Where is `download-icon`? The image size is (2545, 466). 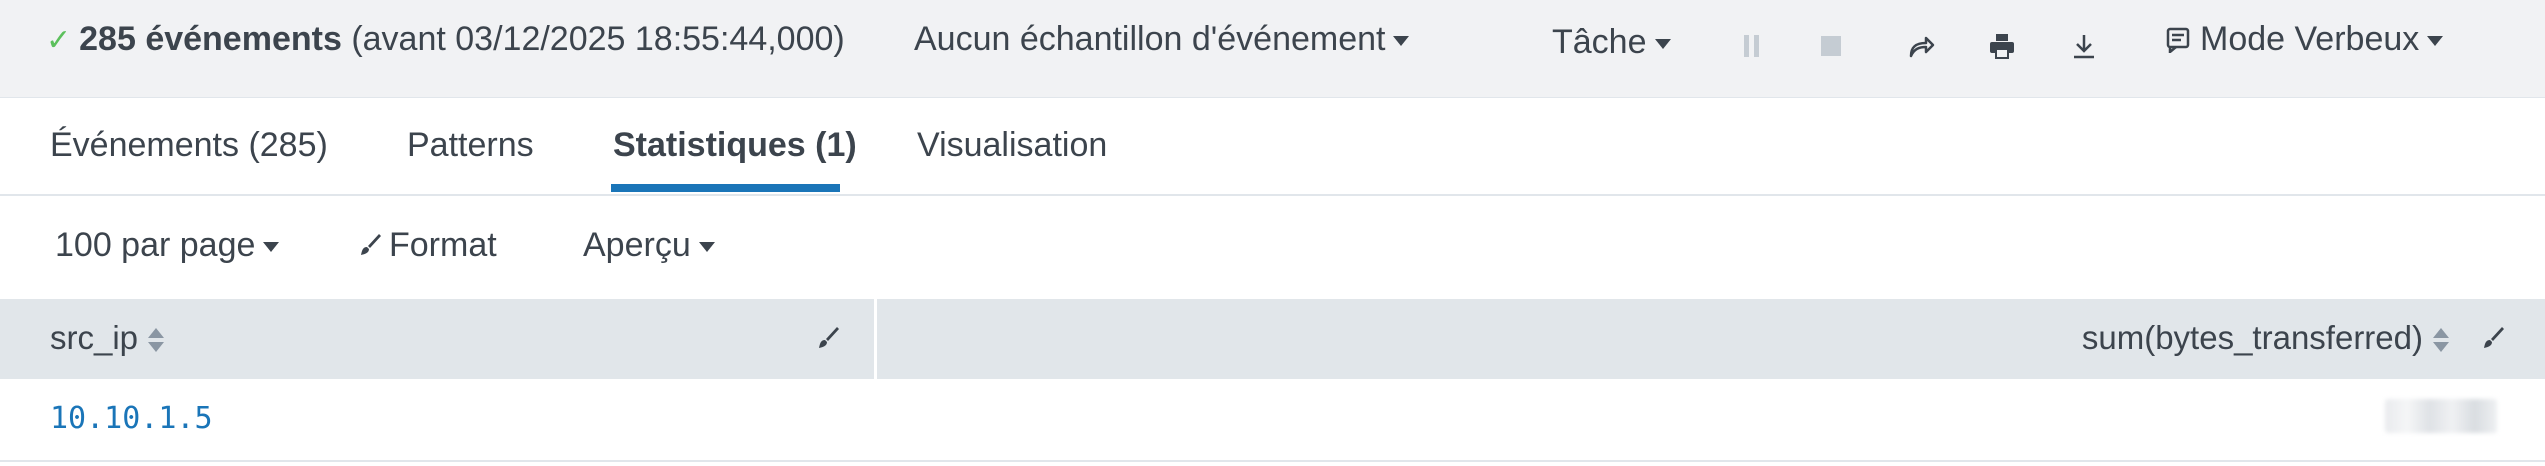 download-icon is located at coordinates (2084, 47).